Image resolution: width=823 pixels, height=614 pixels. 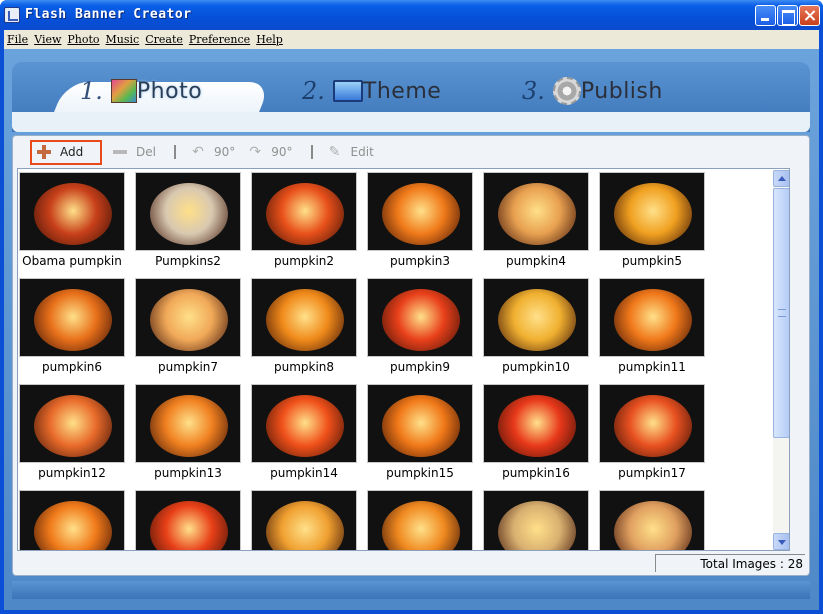 What do you see at coordinates (592, 91) in the screenshot?
I see `tab-publish: 3. Publish` at bounding box center [592, 91].